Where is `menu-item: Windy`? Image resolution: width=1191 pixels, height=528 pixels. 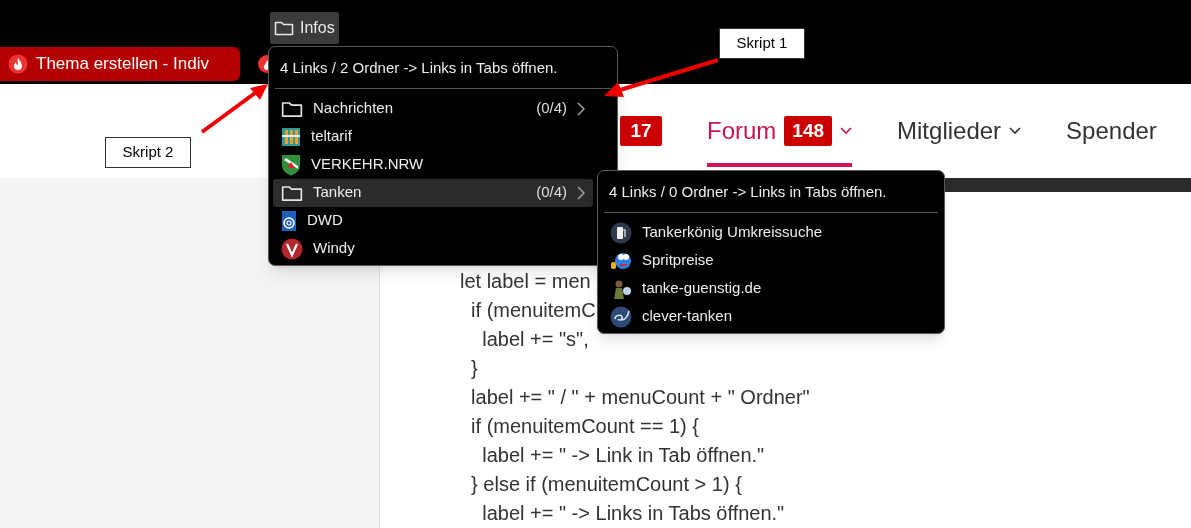 menu-item: Windy is located at coordinates (433, 248).